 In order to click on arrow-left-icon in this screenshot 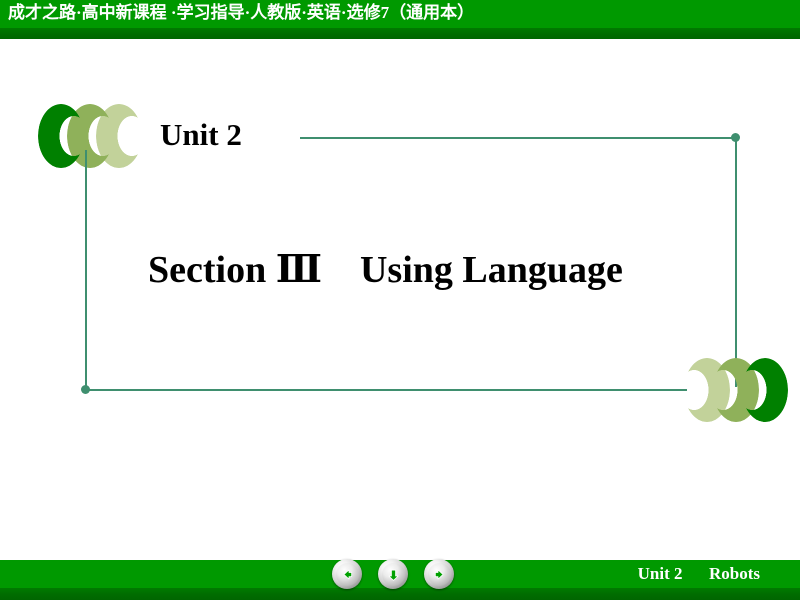, I will do `click(347, 574)`.